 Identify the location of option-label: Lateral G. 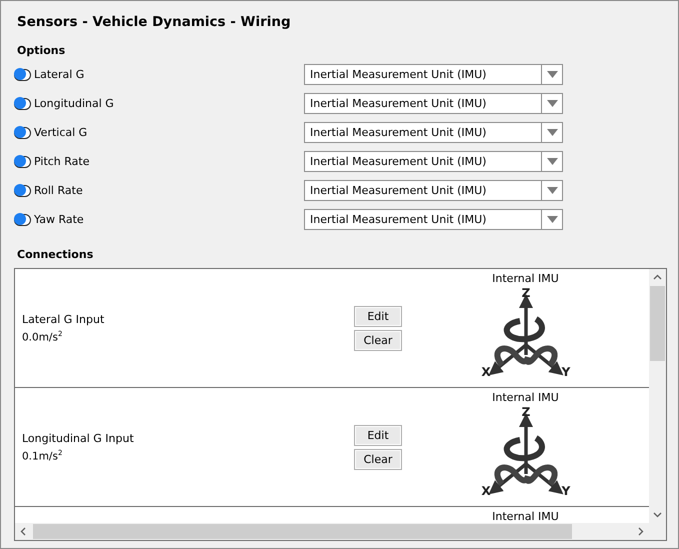
(59, 74).